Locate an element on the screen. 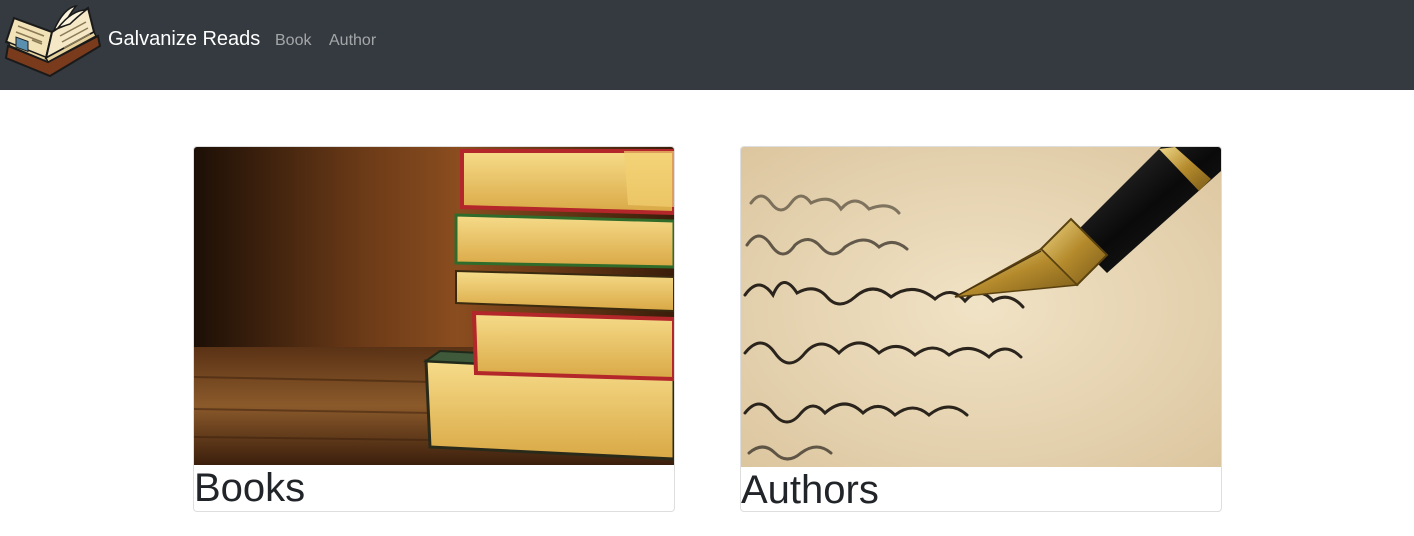 This screenshot has width=1414, height=536. books-card-title: Books is located at coordinates (250, 488).